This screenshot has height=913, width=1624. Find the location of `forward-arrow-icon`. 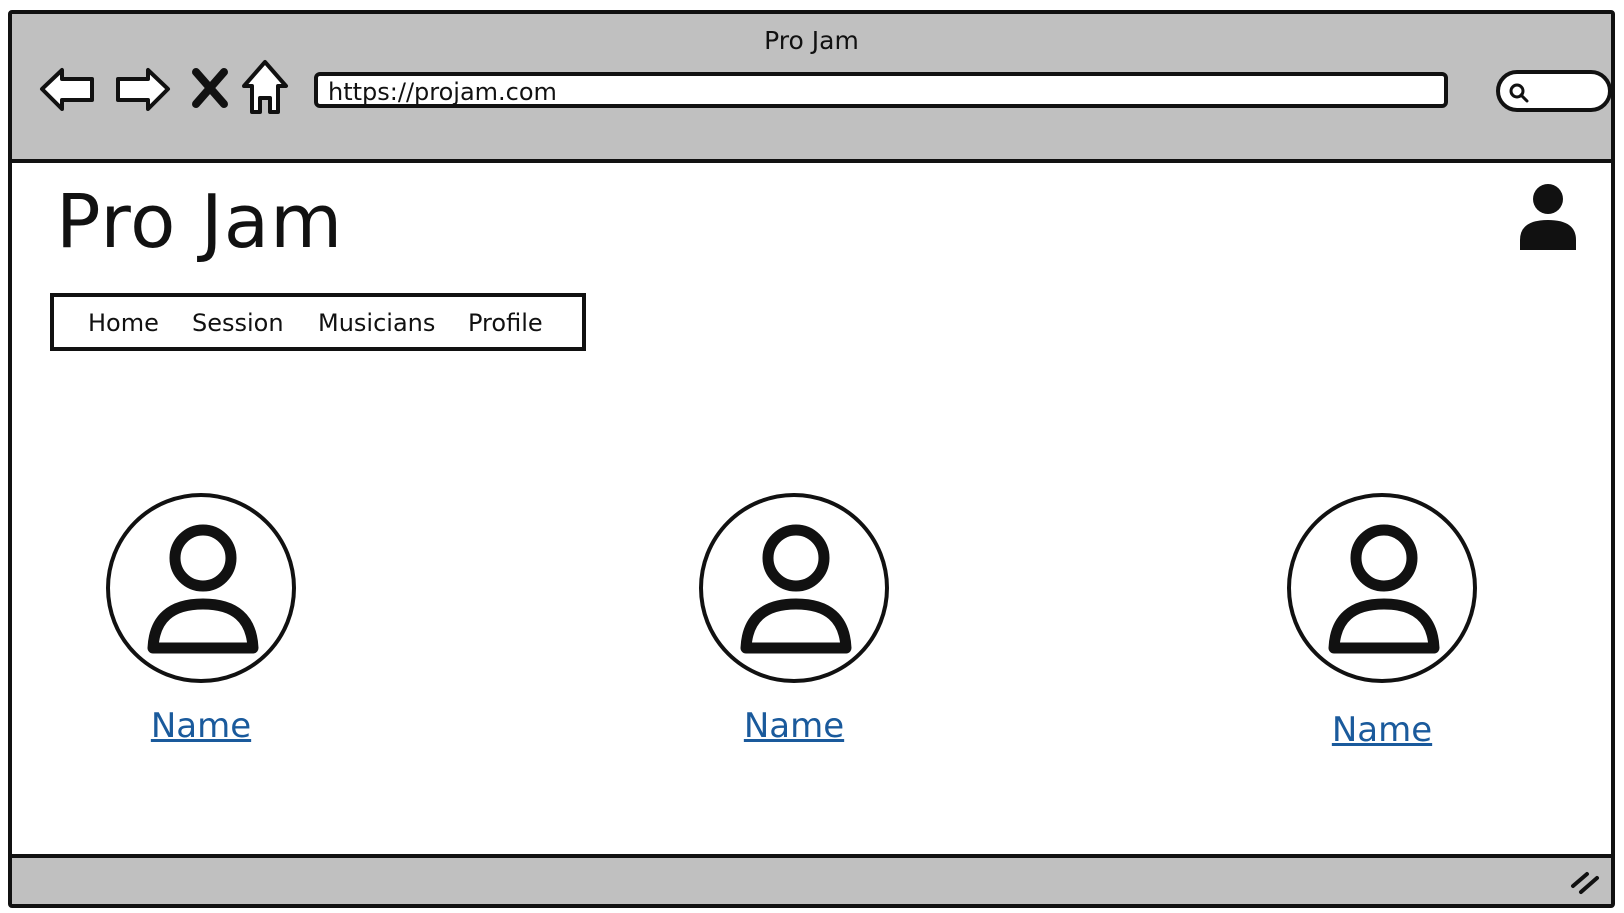

forward-arrow-icon is located at coordinates (141, 89).